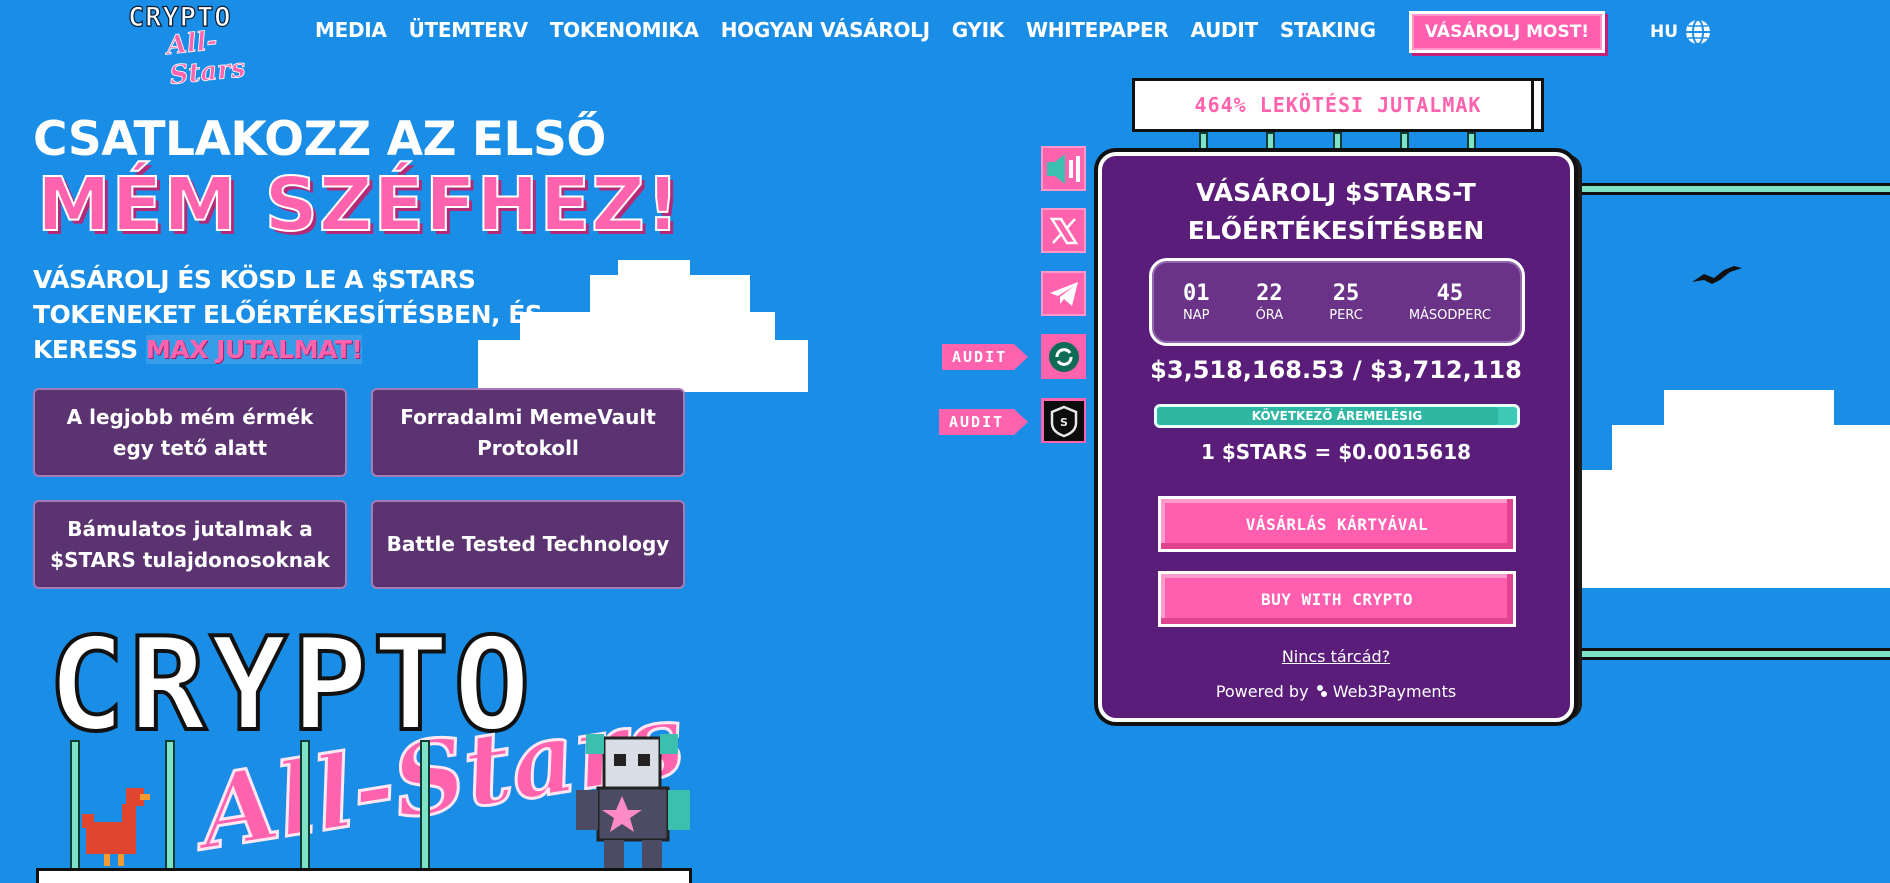  I want to click on countdown-value: 45, so click(1450, 293).